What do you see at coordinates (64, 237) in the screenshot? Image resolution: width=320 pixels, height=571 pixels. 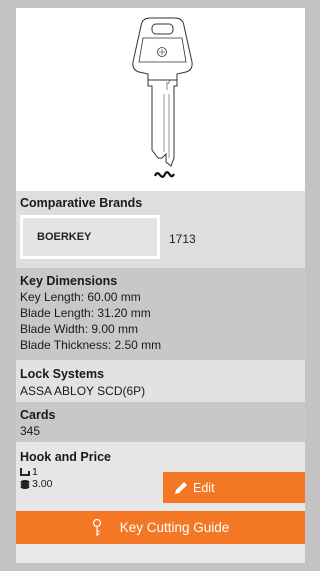 I see `brand-name: BOERKEY` at bounding box center [64, 237].